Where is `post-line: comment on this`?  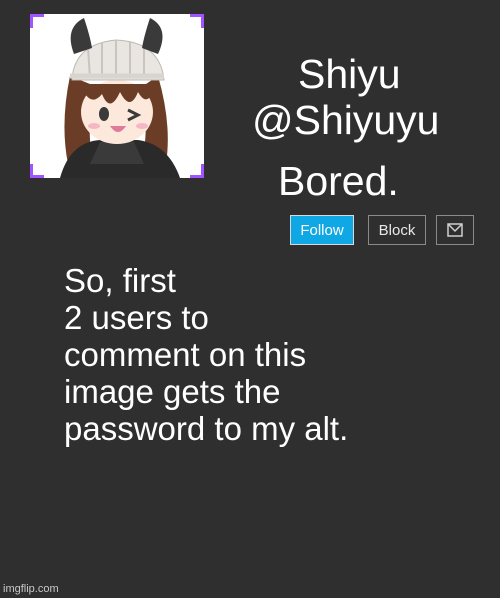
post-line: comment on this is located at coordinates (185, 354).